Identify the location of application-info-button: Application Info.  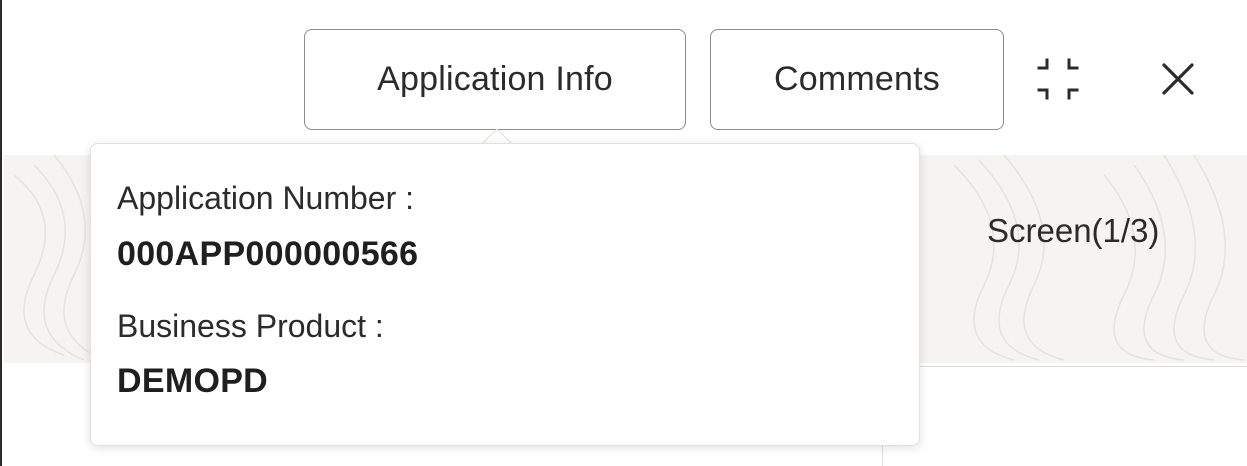
(495, 79).